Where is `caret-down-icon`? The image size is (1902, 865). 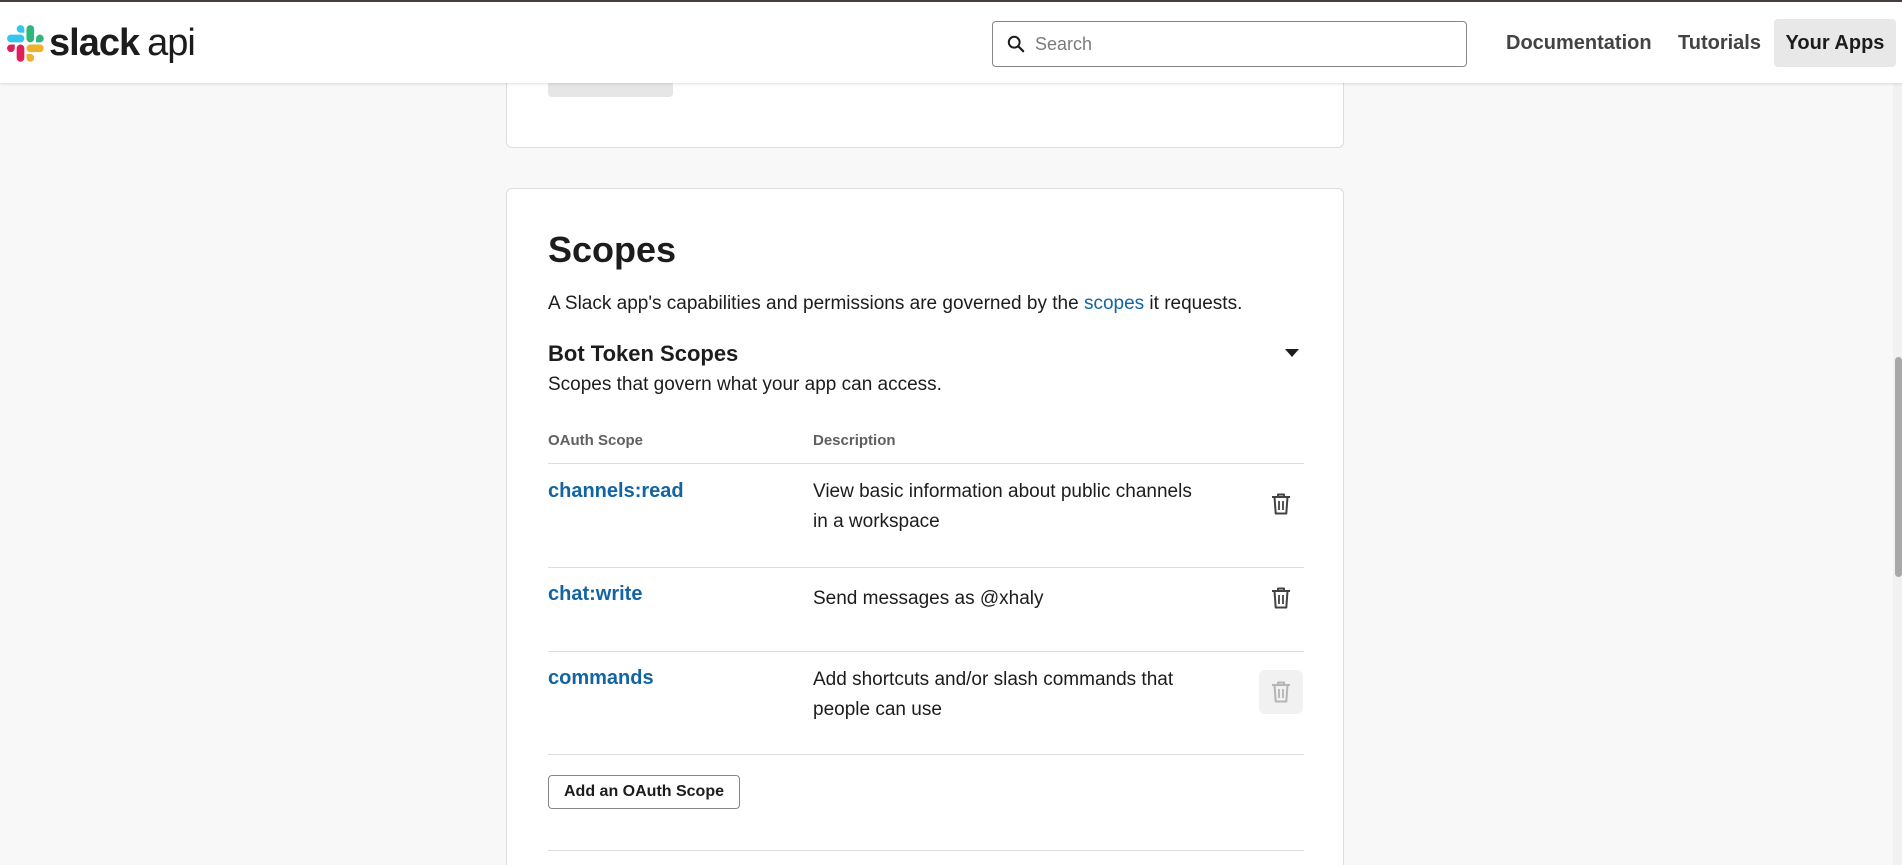
caret-down-icon is located at coordinates (1292, 353).